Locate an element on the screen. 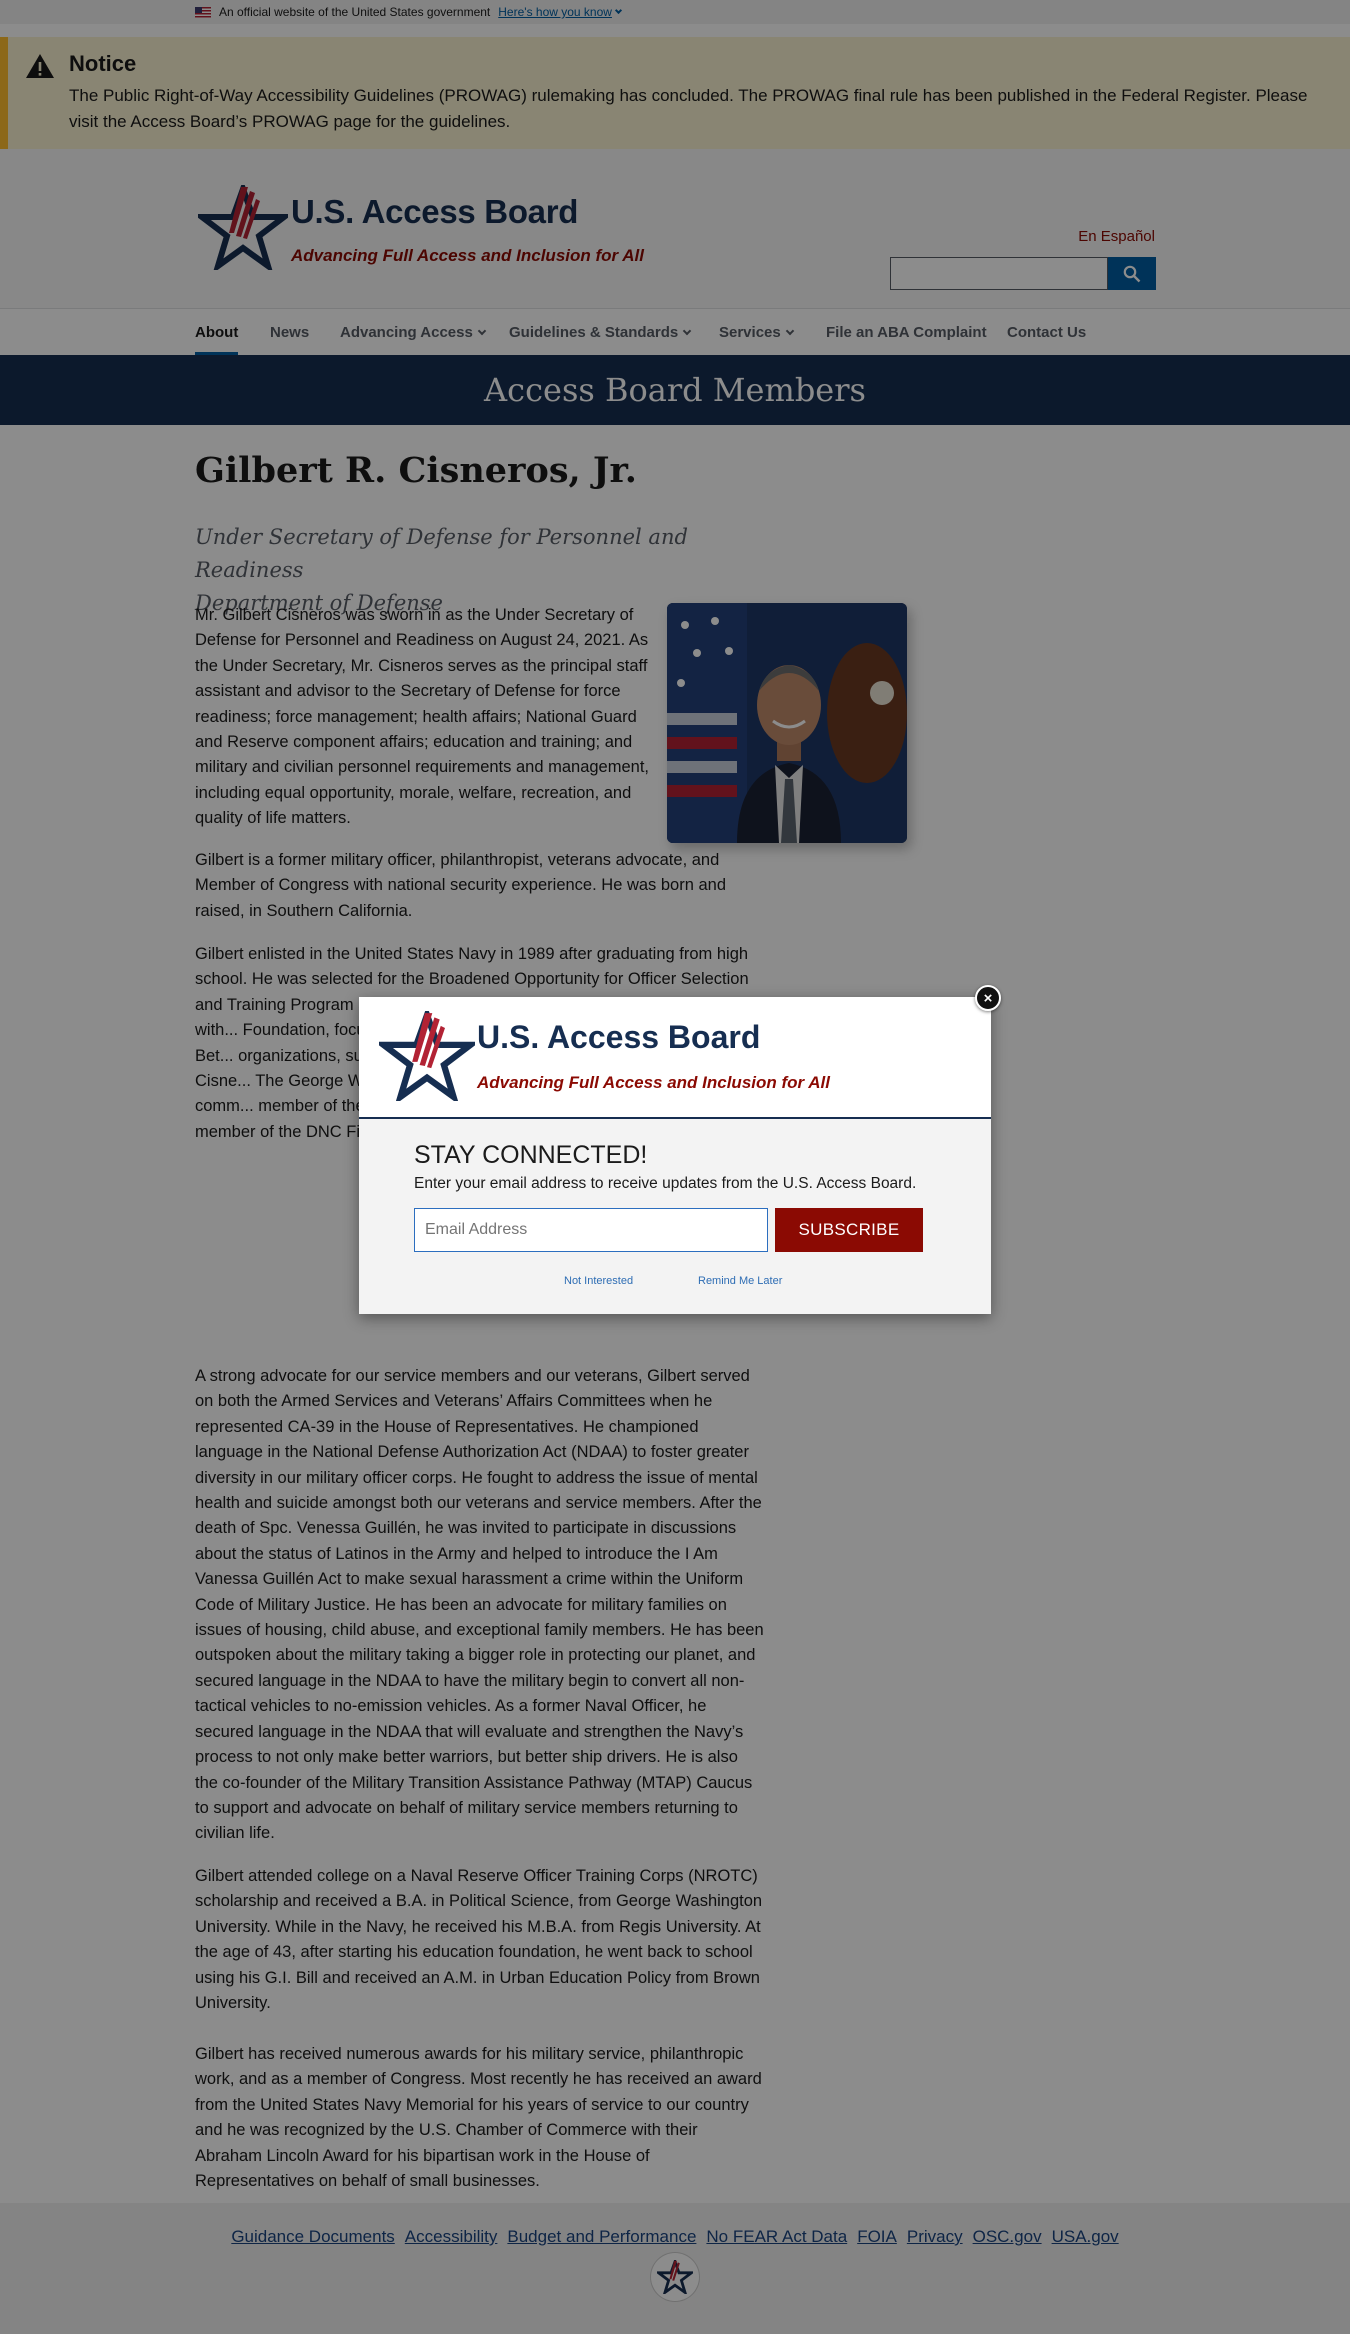 The image size is (1350, 2334). close-icon: × is located at coordinates (988, 998).